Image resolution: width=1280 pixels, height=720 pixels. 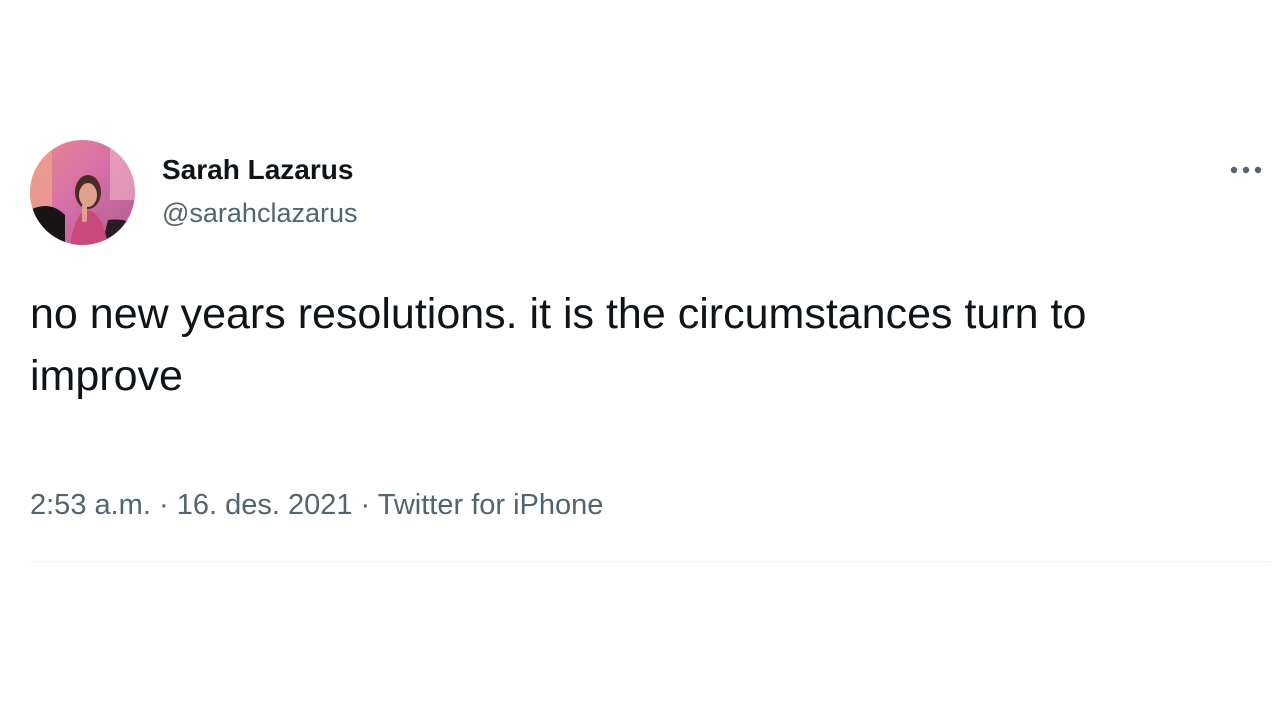 What do you see at coordinates (260, 213) in the screenshot?
I see `author-handle: @sarahclazarus` at bounding box center [260, 213].